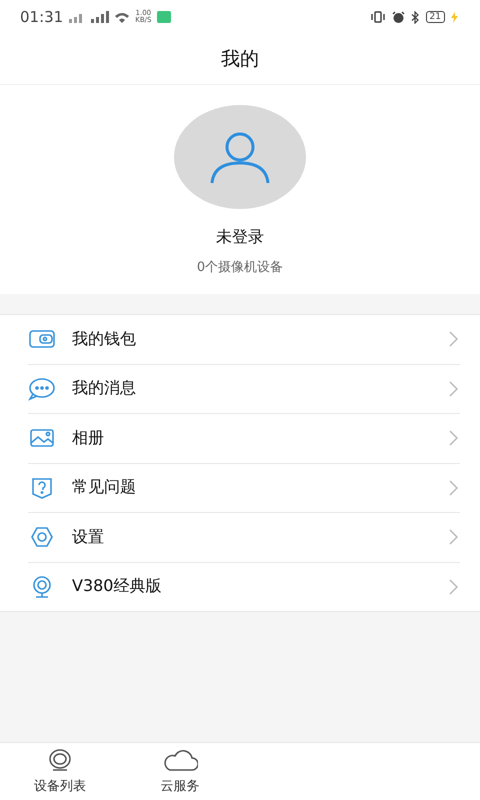  I want to click on menu-item: 我的钱包, so click(244, 339).